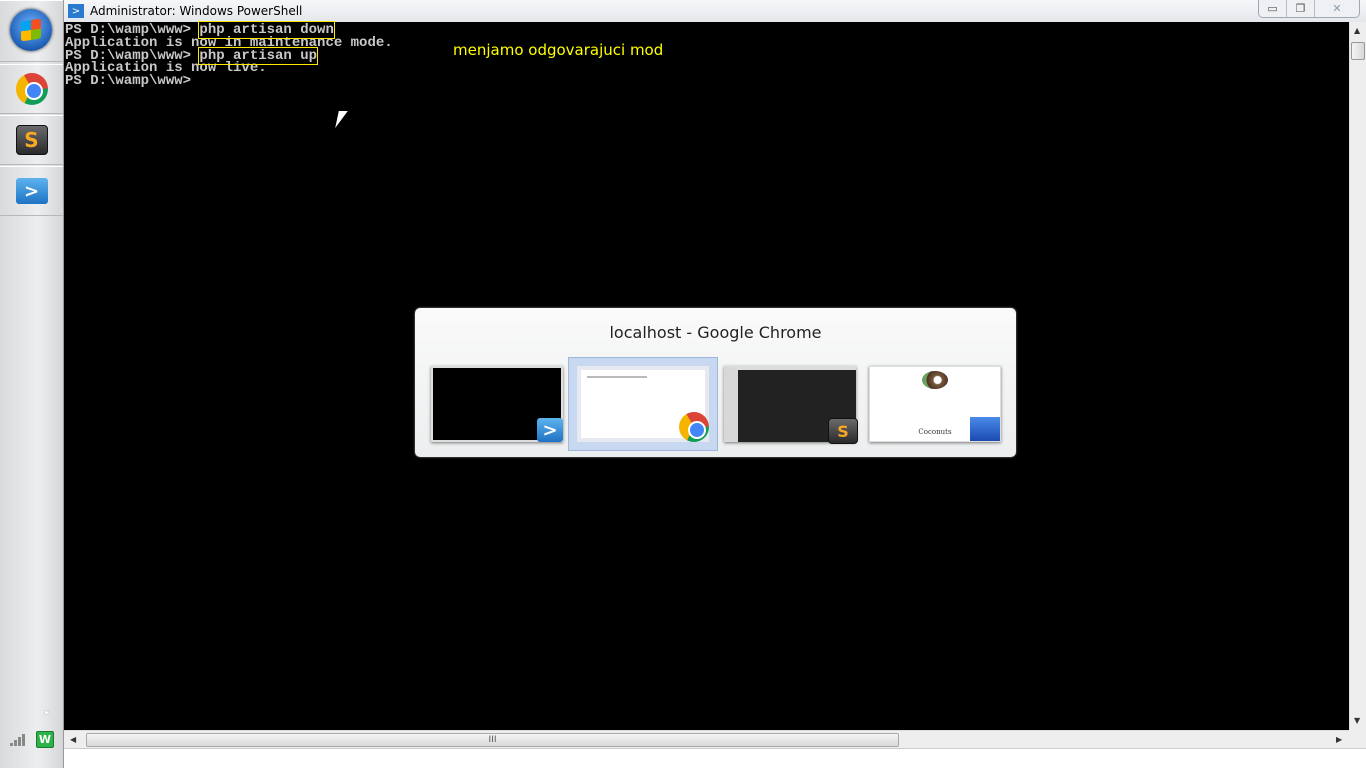  What do you see at coordinates (1357, 720) in the screenshot?
I see `scroll-down-icon: ▼` at bounding box center [1357, 720].